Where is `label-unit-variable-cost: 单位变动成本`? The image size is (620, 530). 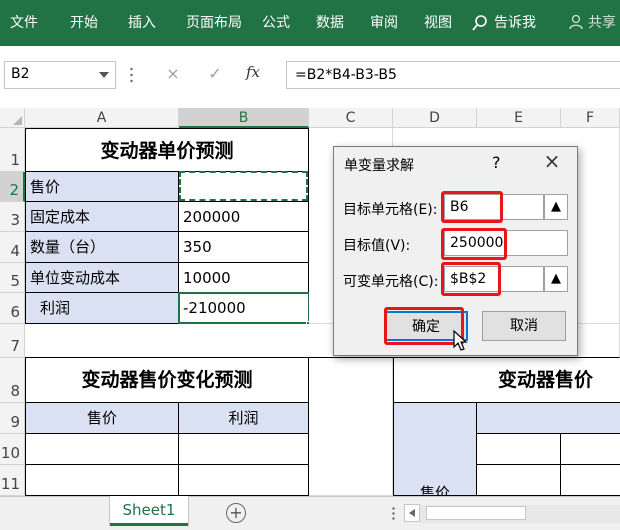 label-unit-variable-cost: 单位变动成本 is located at coordinates (102, 278).